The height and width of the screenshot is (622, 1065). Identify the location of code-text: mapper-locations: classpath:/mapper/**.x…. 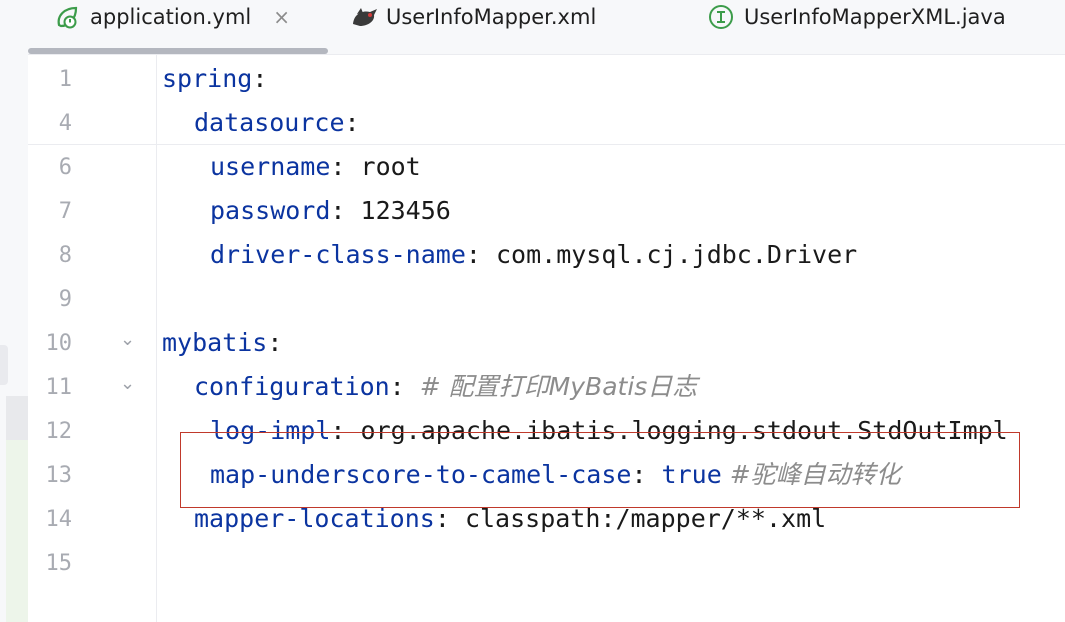
(510, 519).